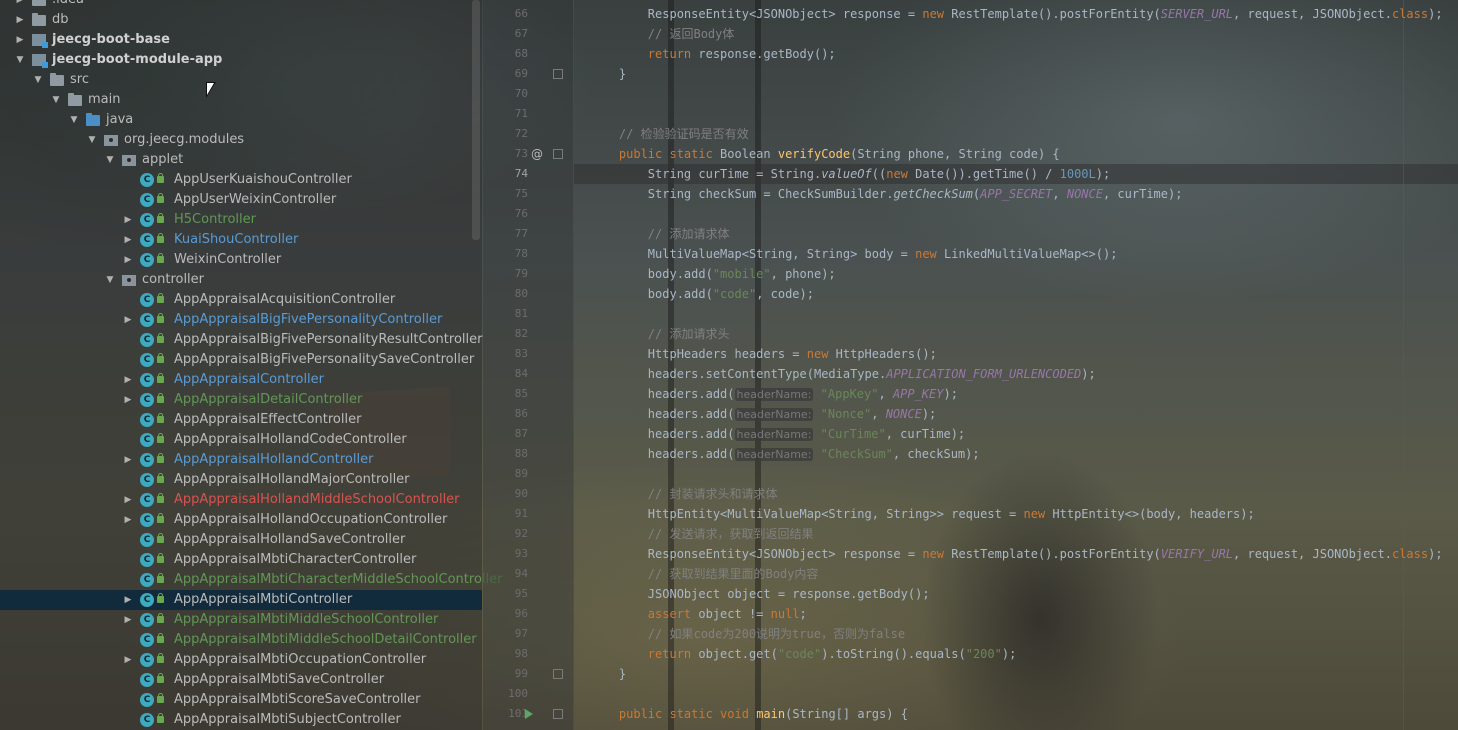  I want to click on tree-row: ▶ C AppAppraisalDetailController, so click(241, 400).